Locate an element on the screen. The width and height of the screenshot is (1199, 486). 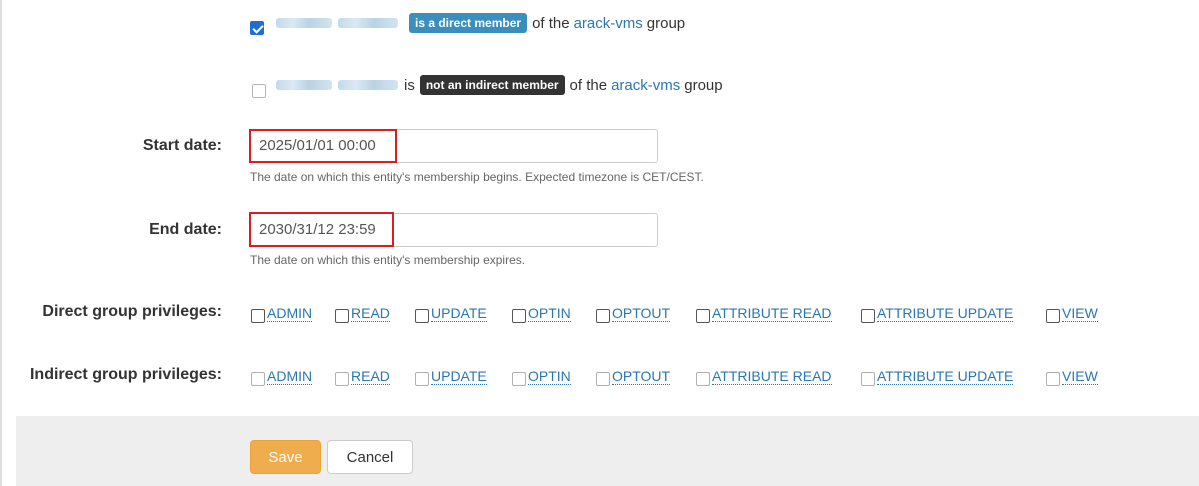
indirect-of-text: of the is located at coordinates (588, 85).